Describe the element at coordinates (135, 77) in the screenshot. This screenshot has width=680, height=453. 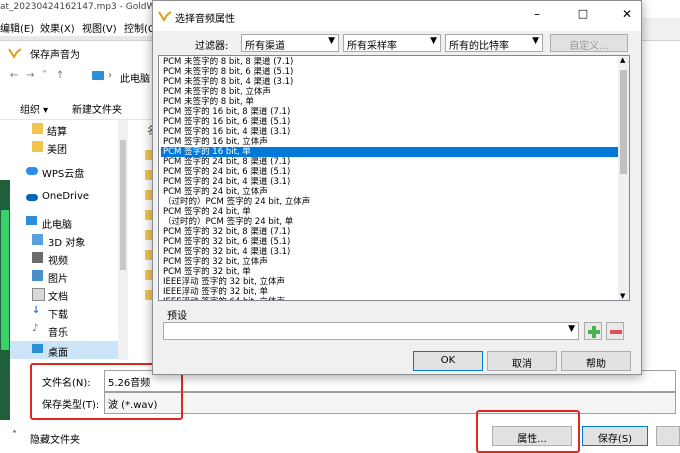
I see `address-path: 此电脑` at that location.